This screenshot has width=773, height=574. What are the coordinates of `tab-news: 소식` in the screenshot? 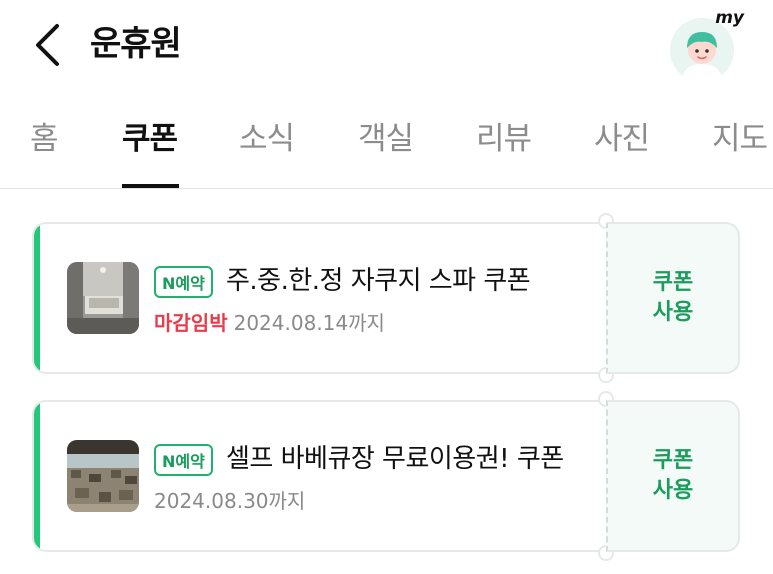 It's located at (267, 139).